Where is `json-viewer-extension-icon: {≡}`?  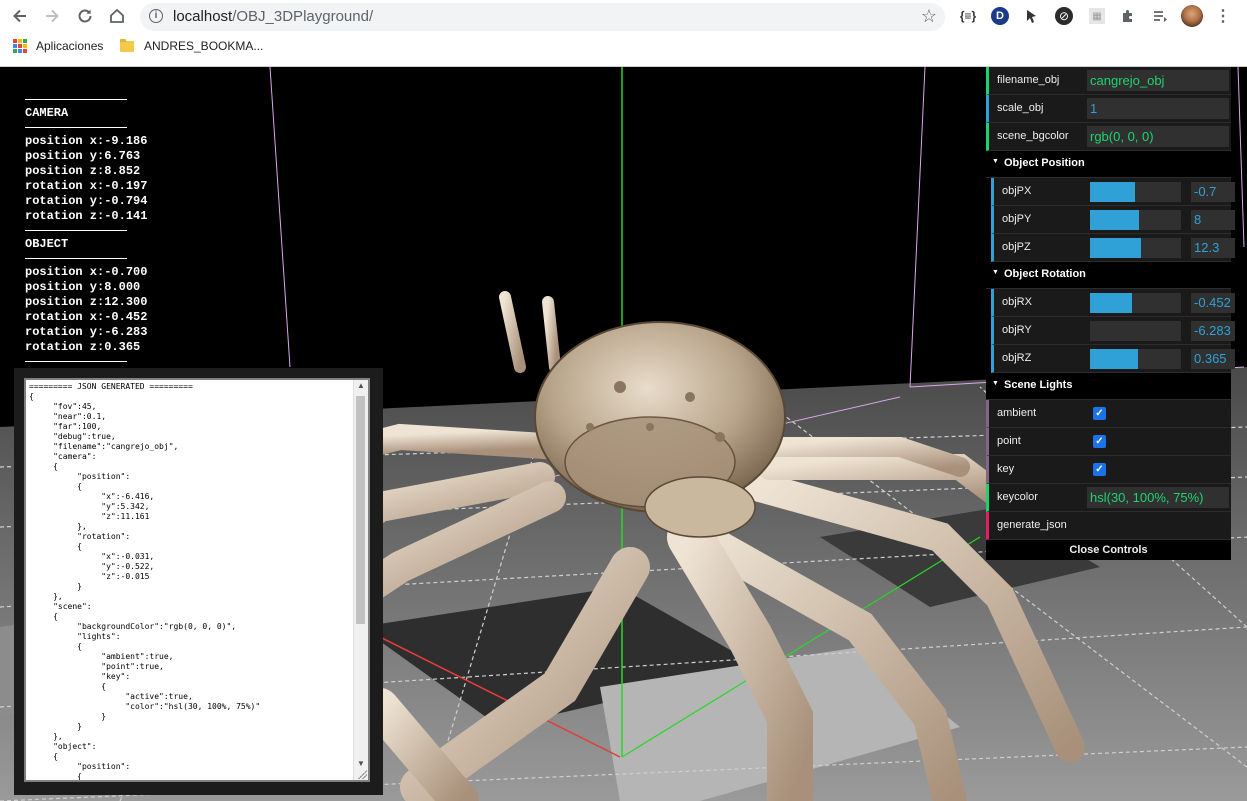 json-viewer-extension-icon: {≡} is located at coordinates (968, 16).